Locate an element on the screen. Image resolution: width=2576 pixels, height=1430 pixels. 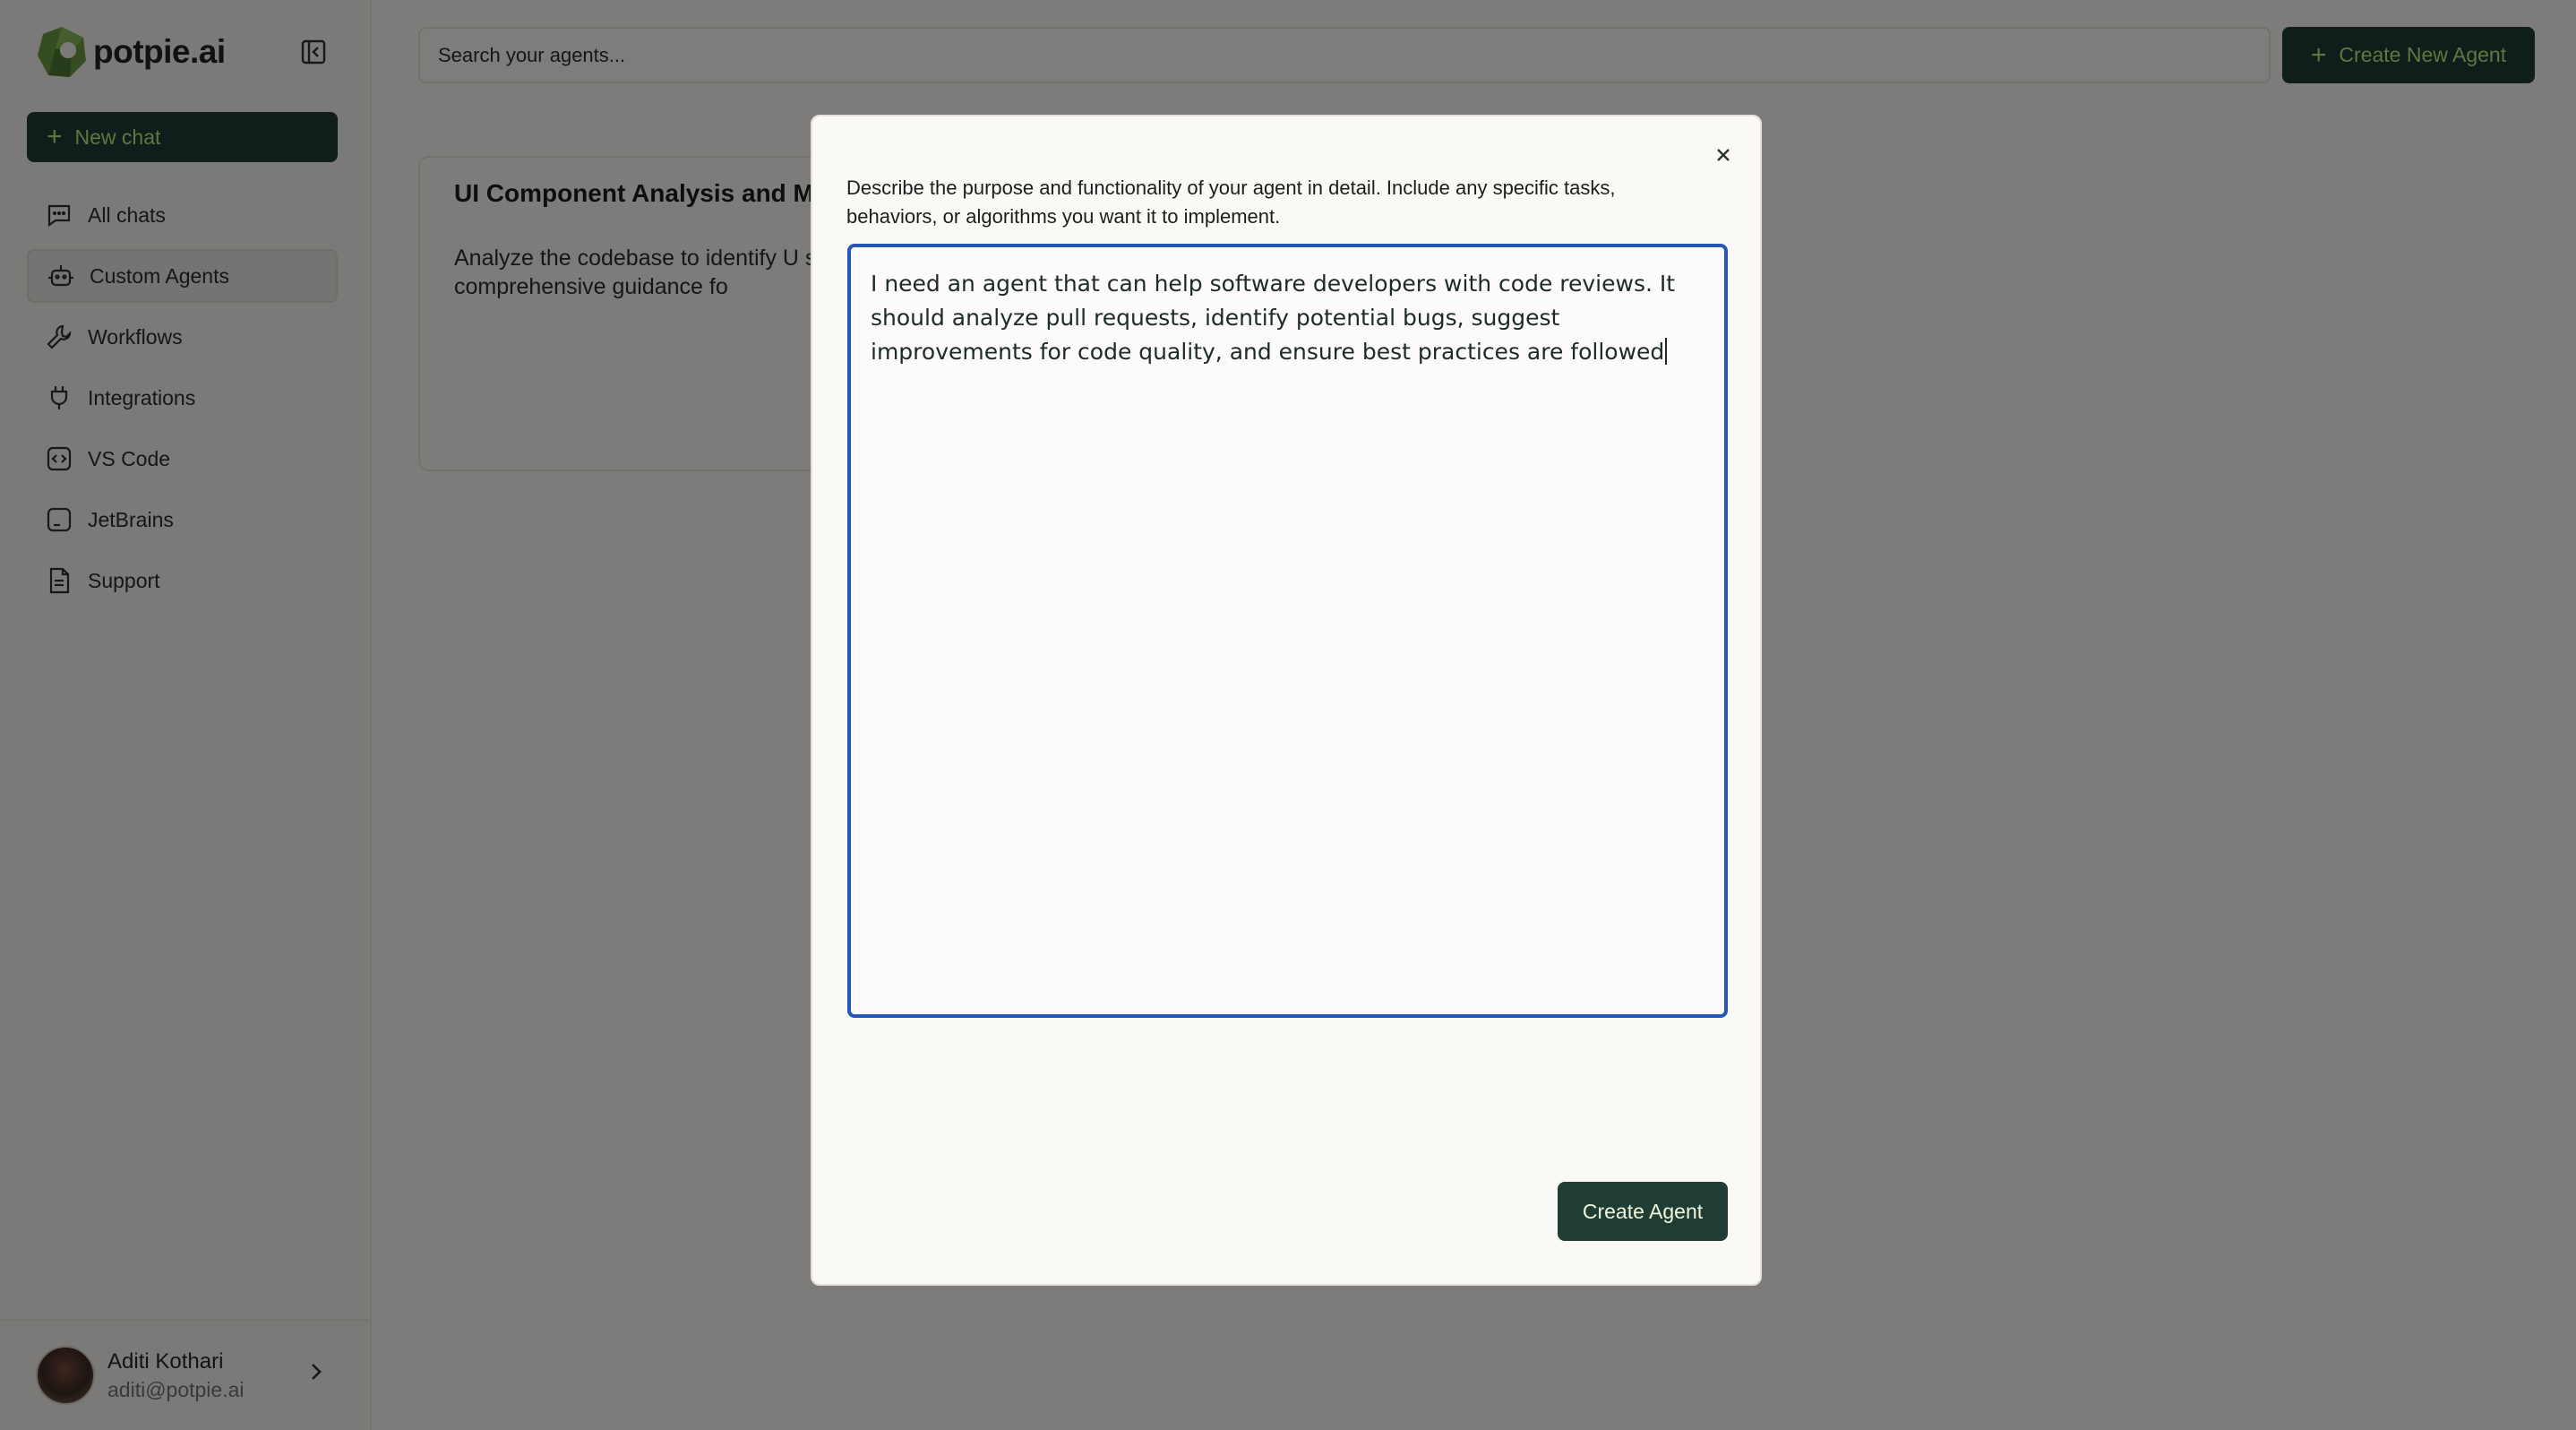
create-agent-button: Create Agent is located at coordinates (1643, 1211).